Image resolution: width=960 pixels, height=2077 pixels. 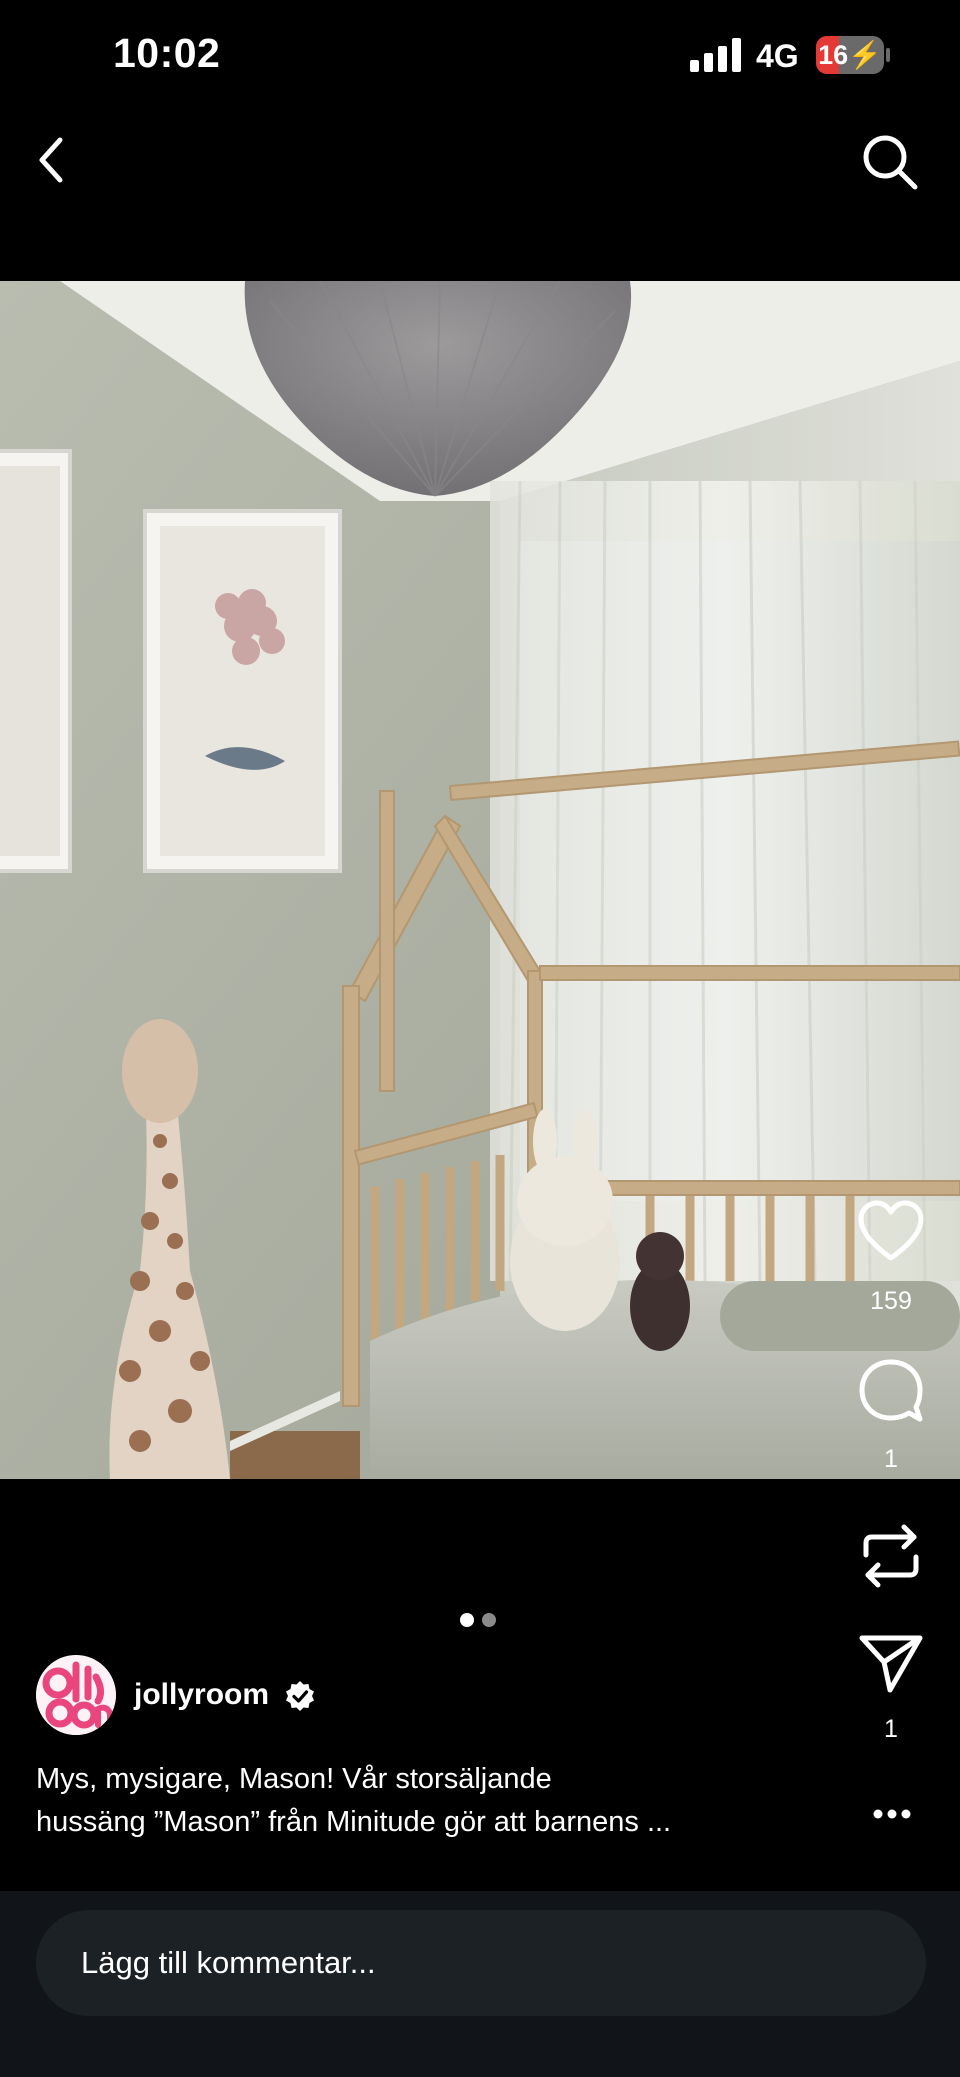 What do you see at coordinates (467, 1620) in the screenshot?
I see `carousel-dot-active` at bounding box center [467, 1620].